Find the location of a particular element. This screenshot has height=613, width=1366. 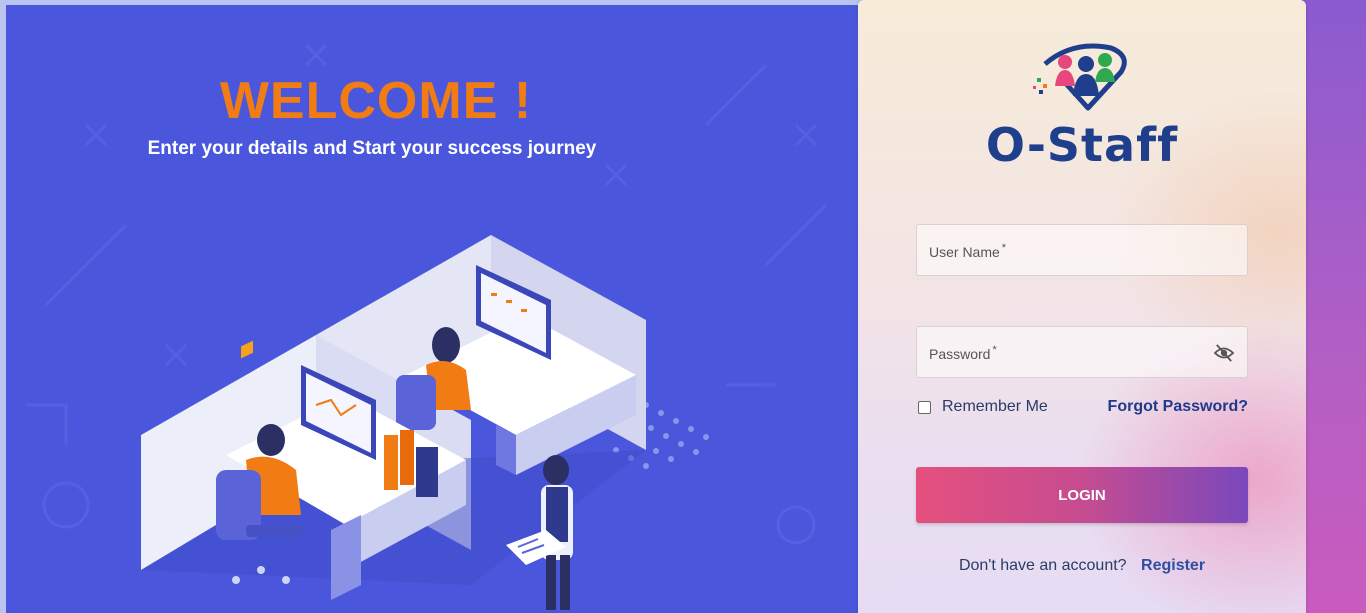

login-button: LOGIN is located at coordinates (1082, 495).